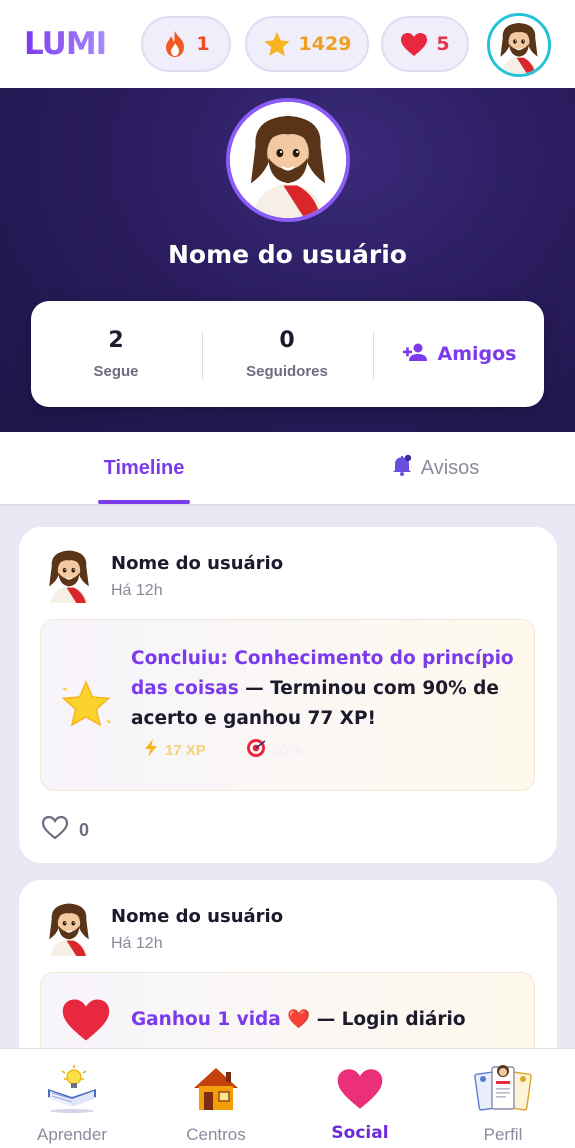  What do you see at coordinates (503, 1089) in the screenshot?
I see `profile-cards-icon` at bounding box center [503, 1089].